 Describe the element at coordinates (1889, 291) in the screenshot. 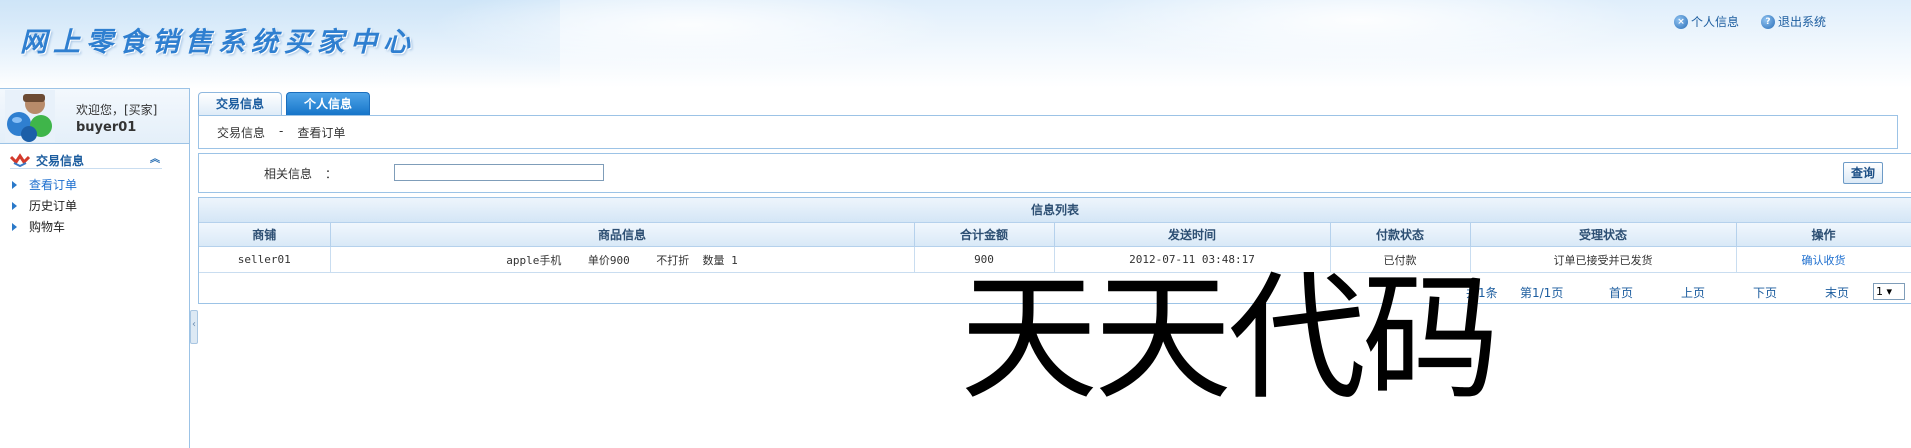

I see `page-select: 1 ▾` at that location.